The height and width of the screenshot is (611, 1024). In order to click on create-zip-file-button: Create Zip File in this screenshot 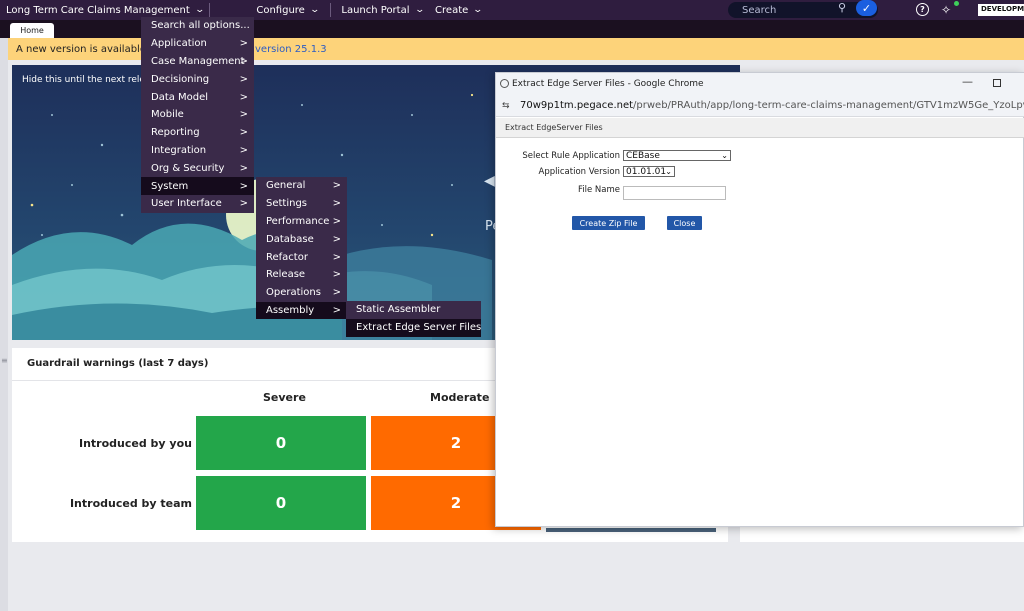, I will do `click(608, 223)`.